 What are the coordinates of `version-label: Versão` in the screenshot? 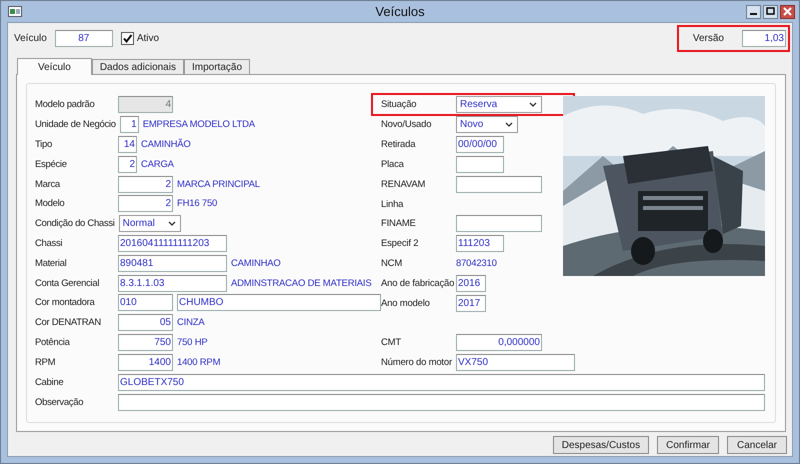 It's located at (708, 38).